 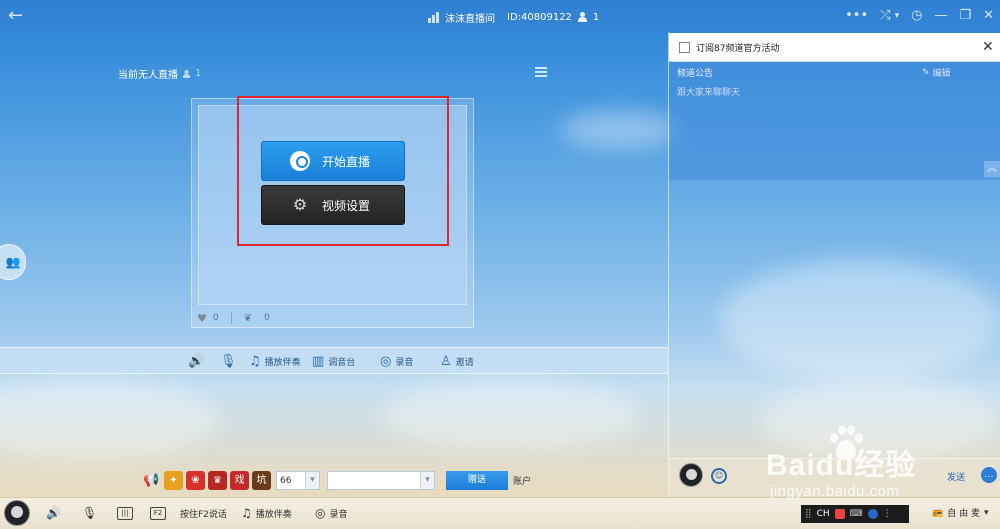 What do you see at coordinates (346, 161) in the screenshot?
I see `start-live-label: 开始直播` at bounding box center [346, 161].